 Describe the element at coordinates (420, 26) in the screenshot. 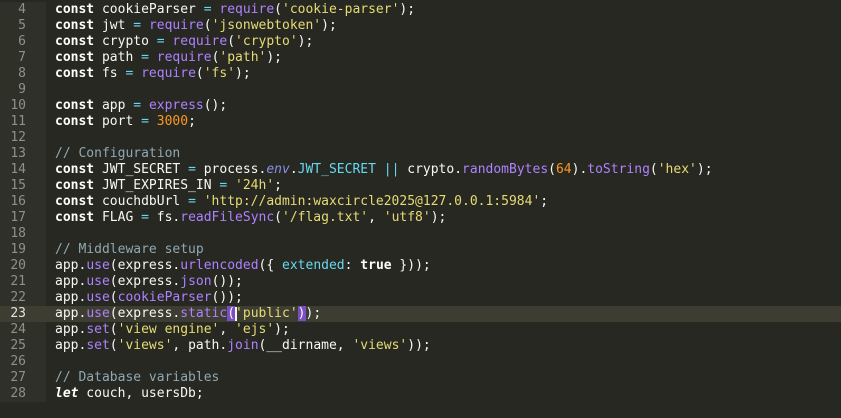

I see `code-line: 5 const jwt = require('jsonwebtoken');` at that location.